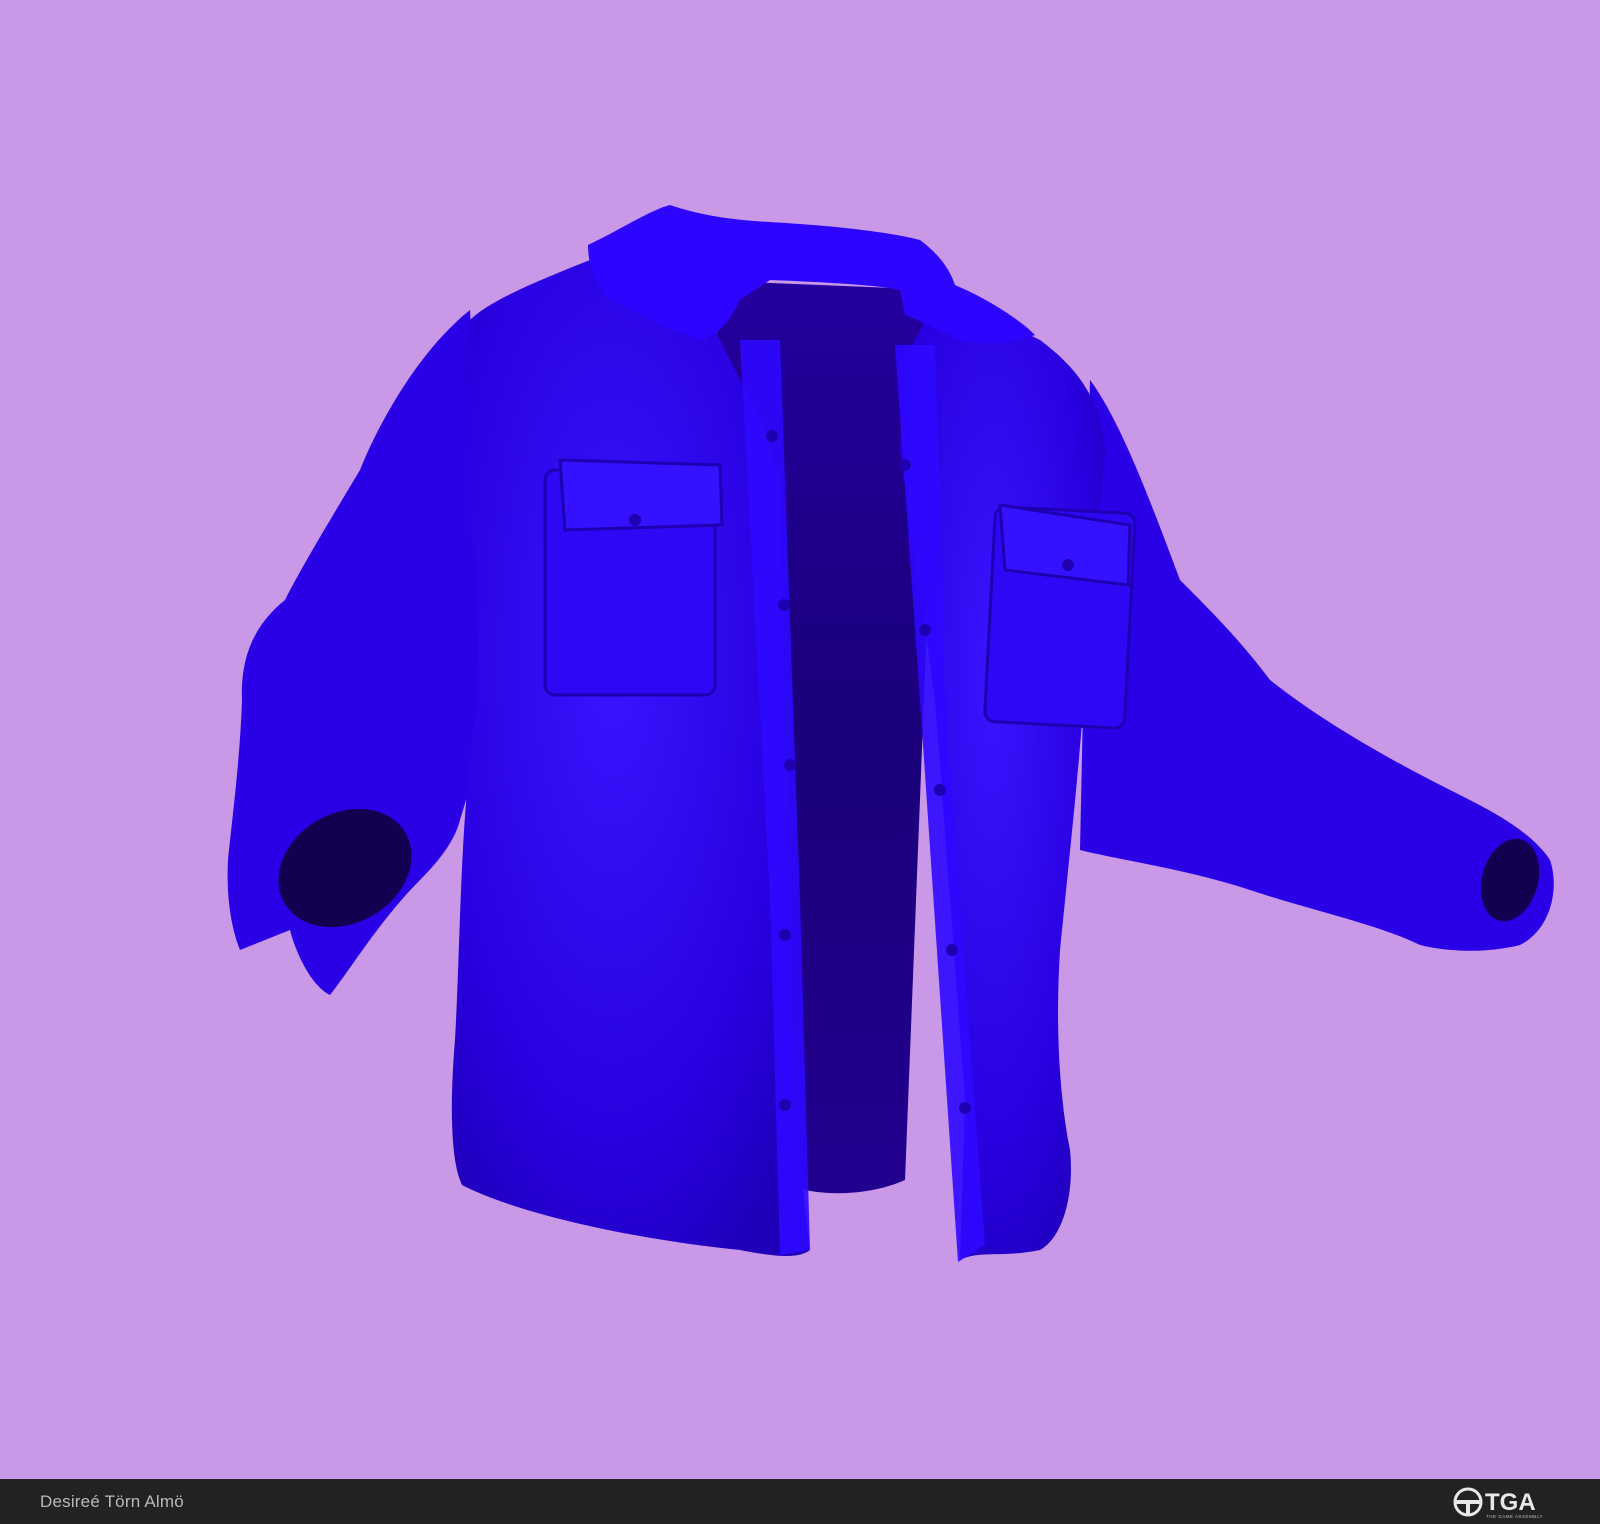  Describe the element at coordinates (641, 495) in the screenshot. I see `left-pocket-flap` at that location.